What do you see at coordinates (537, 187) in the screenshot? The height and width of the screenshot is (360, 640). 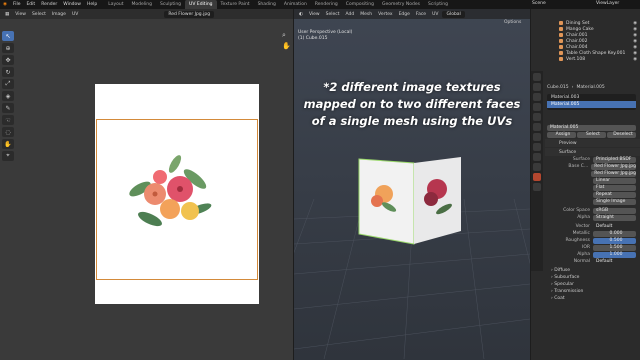 I see `texture-tab-icon` at bounding box center [537, 187].